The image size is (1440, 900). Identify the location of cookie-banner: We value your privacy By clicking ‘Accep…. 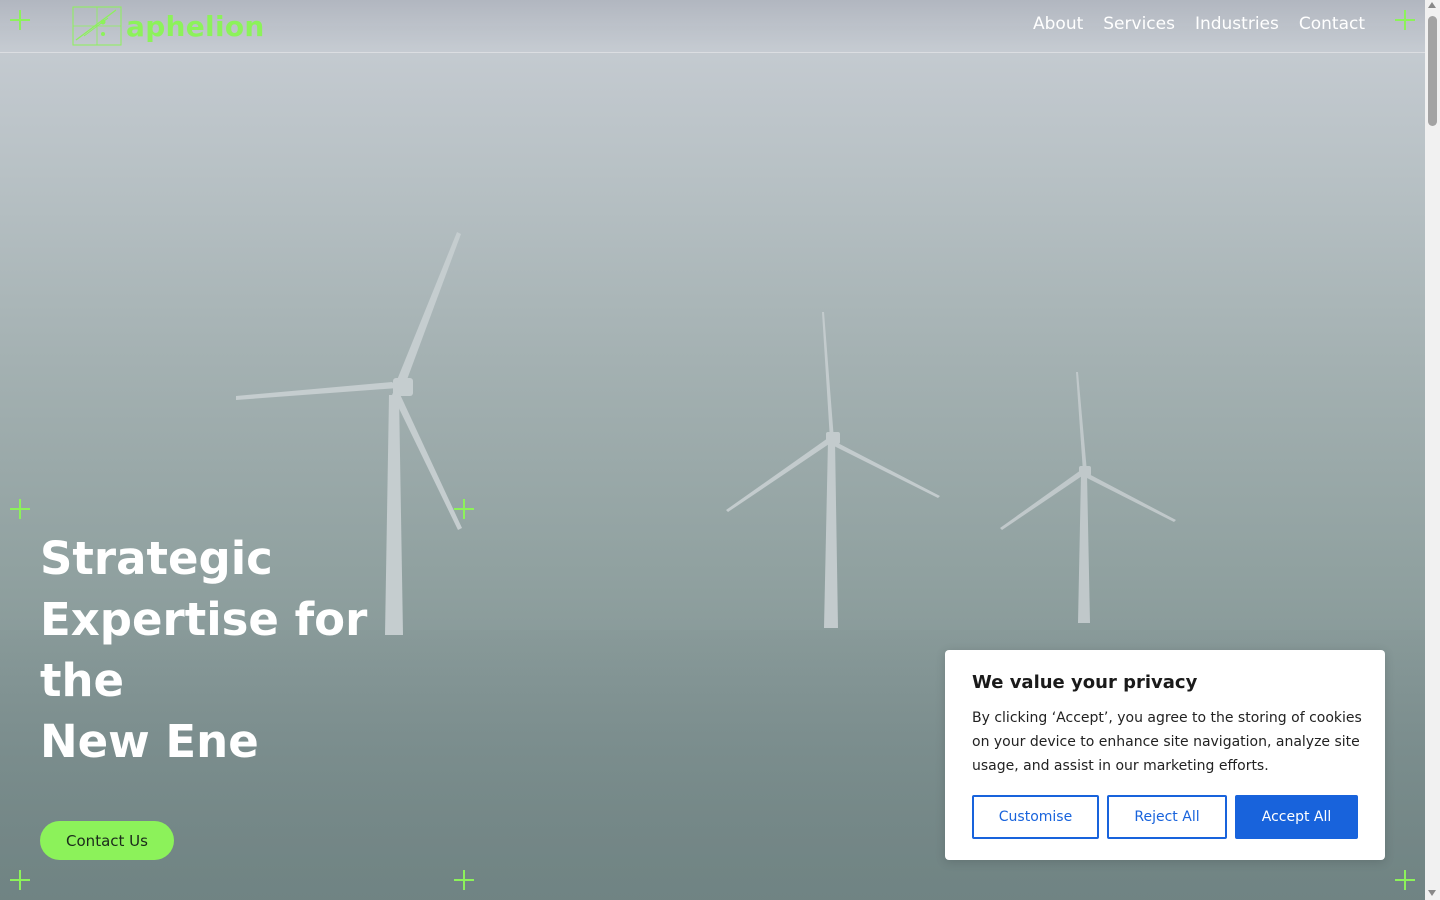
(1165, 755).